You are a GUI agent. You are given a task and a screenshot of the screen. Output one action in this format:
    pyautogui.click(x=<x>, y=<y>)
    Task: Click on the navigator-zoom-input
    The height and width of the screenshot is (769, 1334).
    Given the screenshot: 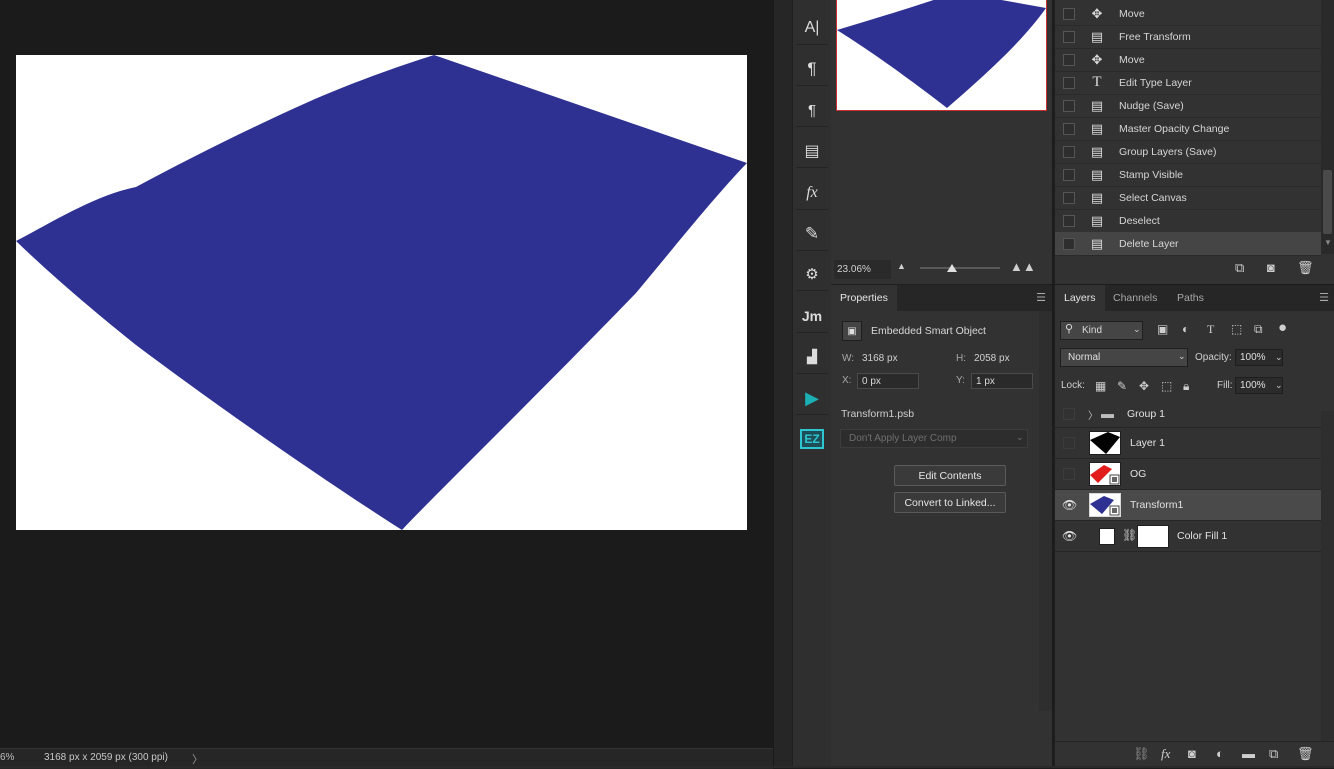 What is the action you would take?
    pyautogui.click(x=862, y=269)
    